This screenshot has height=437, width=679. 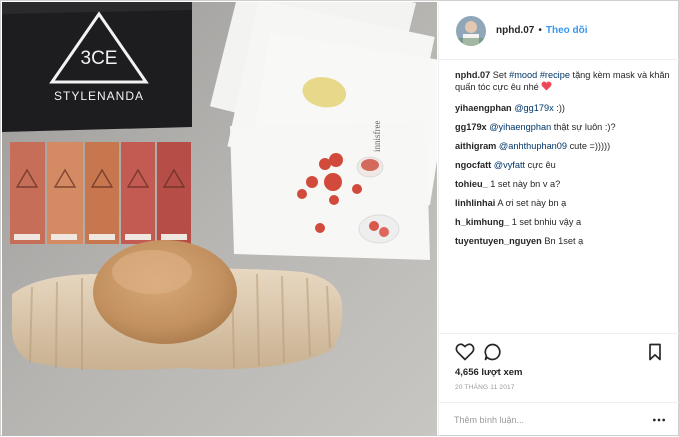 I want to click on comment: tuyentuyen_nguyen Bn 1set ạ, so click(x=562, y=241).